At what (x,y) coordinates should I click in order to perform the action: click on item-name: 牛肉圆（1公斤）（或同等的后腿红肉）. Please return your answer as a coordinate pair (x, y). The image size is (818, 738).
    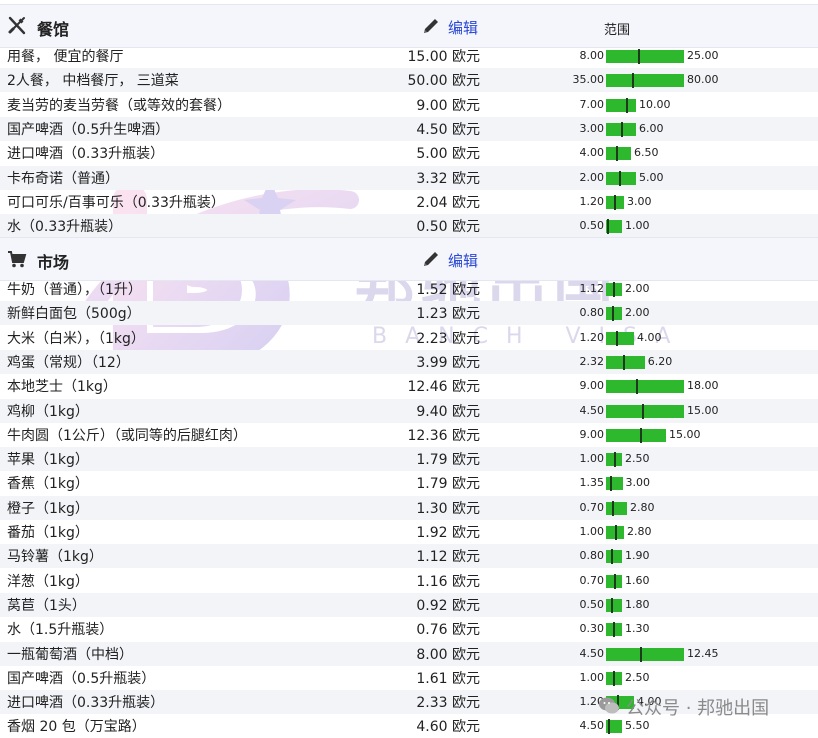
    Looking at the image, I should click on (127, 435).